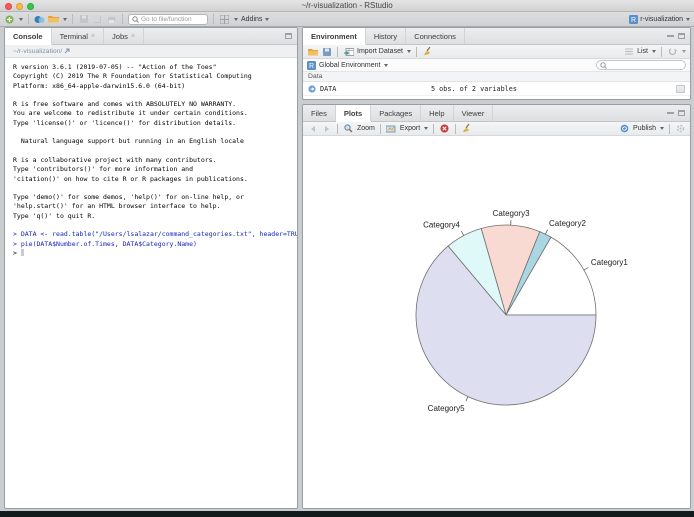 This screenshot has width=694, height=517. What do you see at coordinates (111, 19) in the screenshot?
I see `print-button` at bounding box center [111, 19].